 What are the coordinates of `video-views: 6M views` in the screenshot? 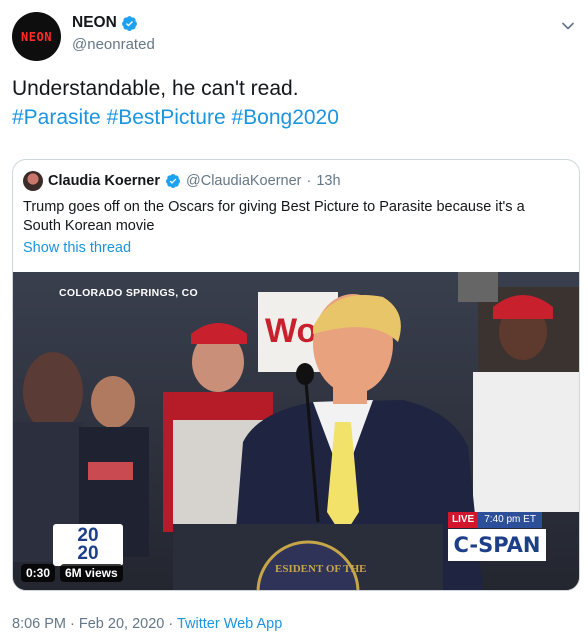 It's located at (91, 573).